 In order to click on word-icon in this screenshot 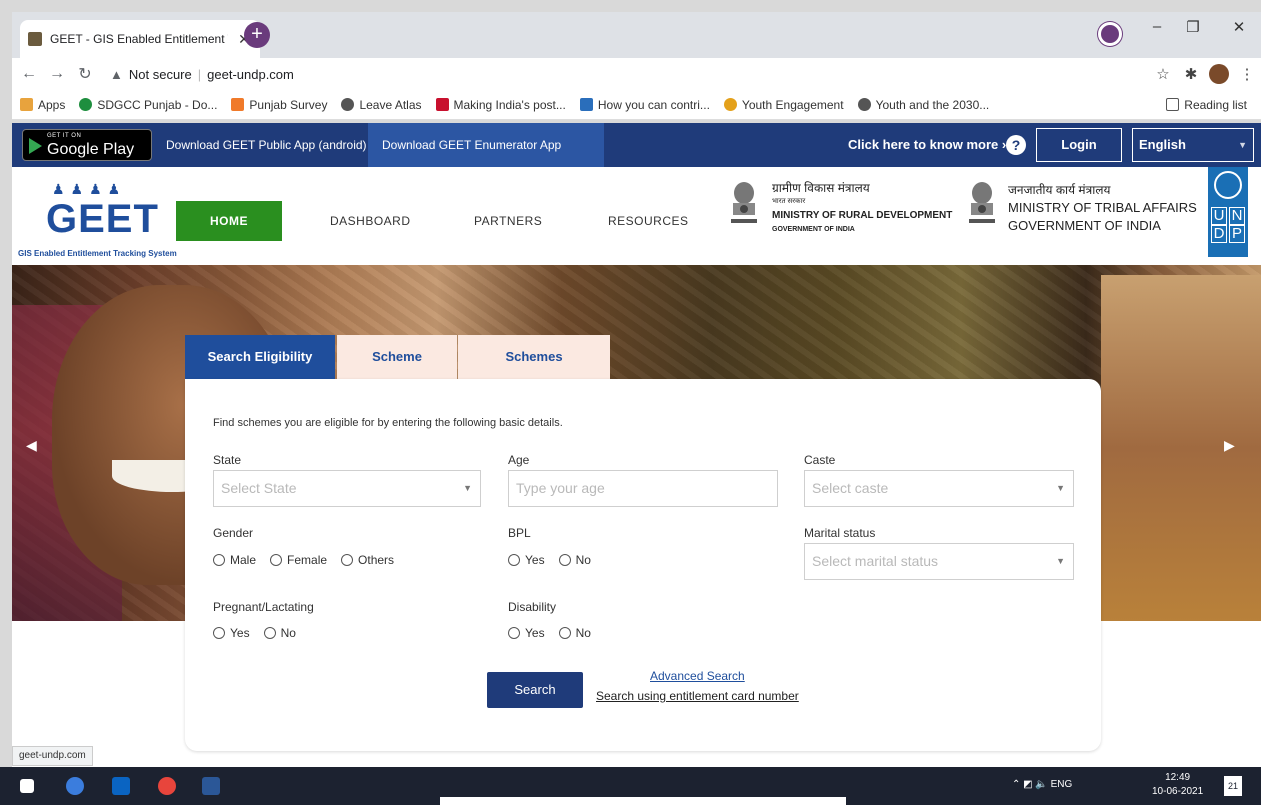, I will do `click(211, 786)`.